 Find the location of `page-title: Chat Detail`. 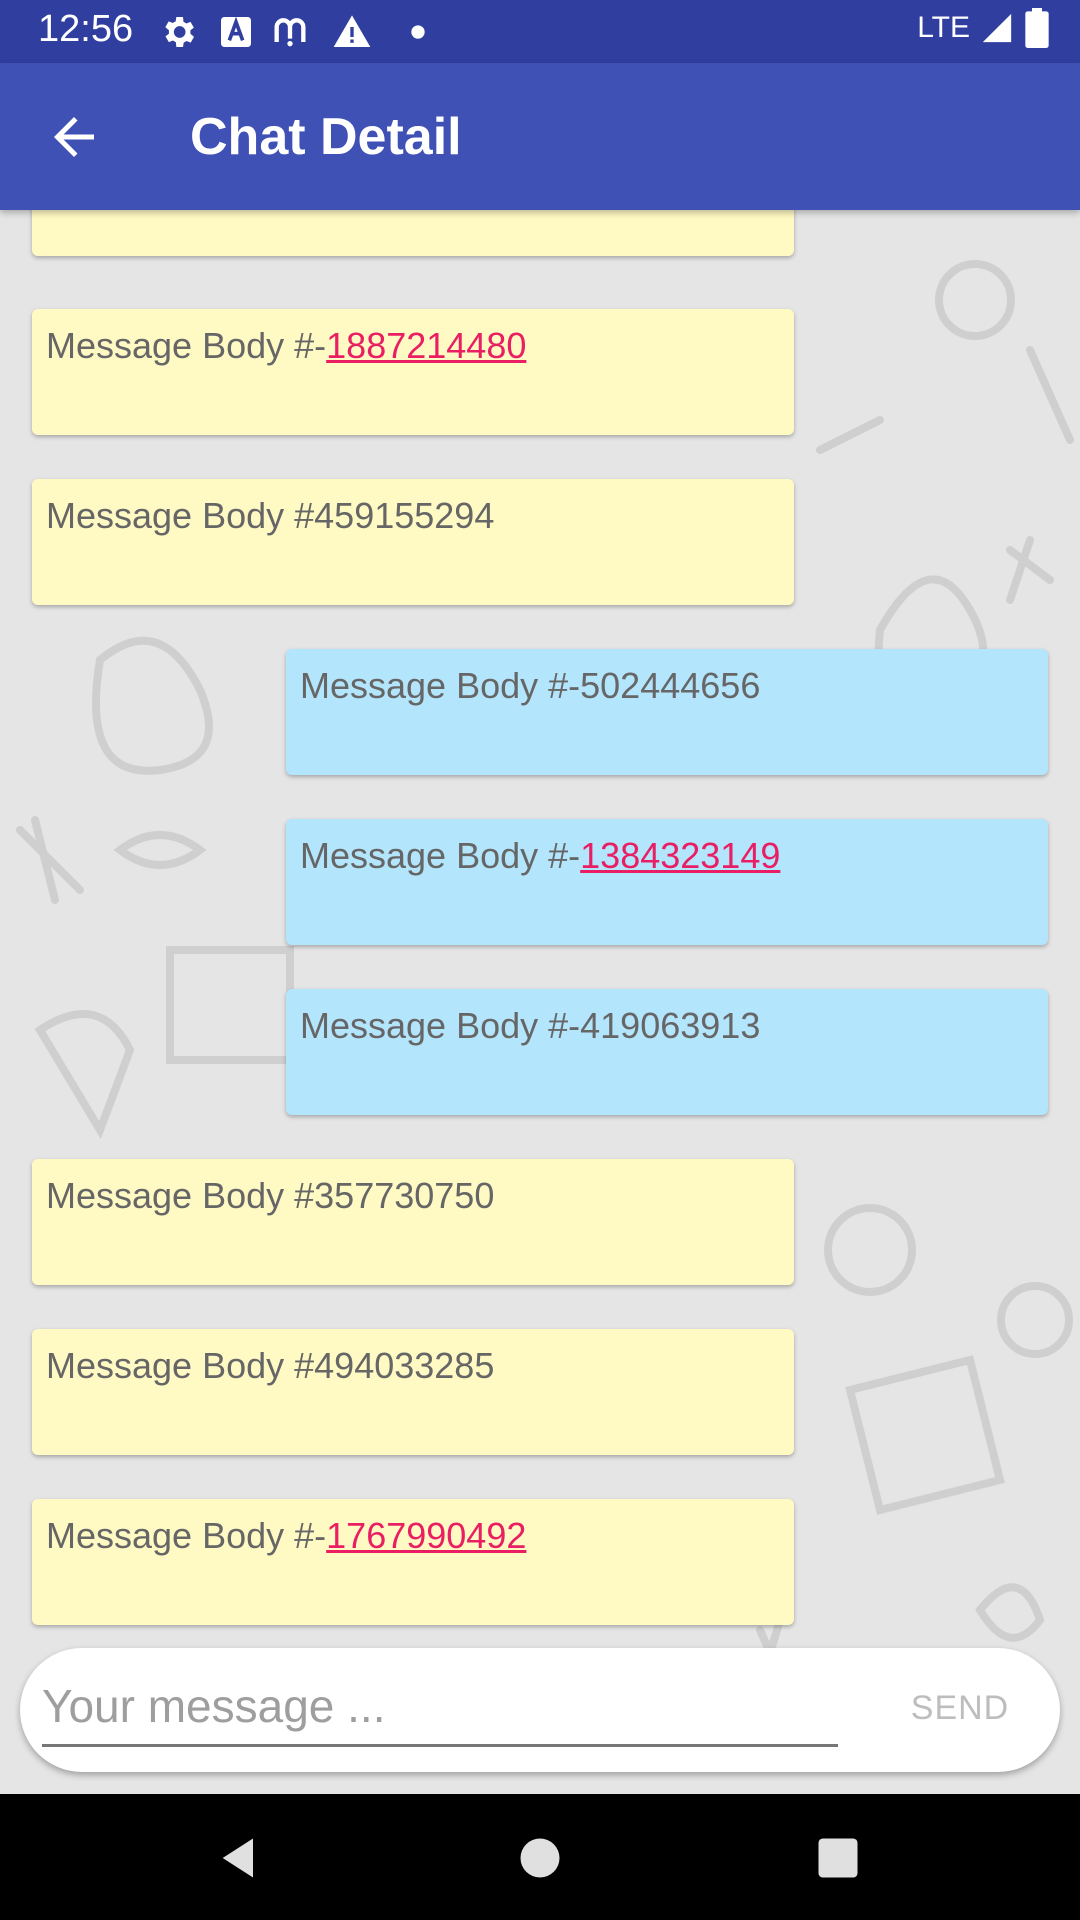

page-title: Chat Detail is located at coordinates (326, 137).